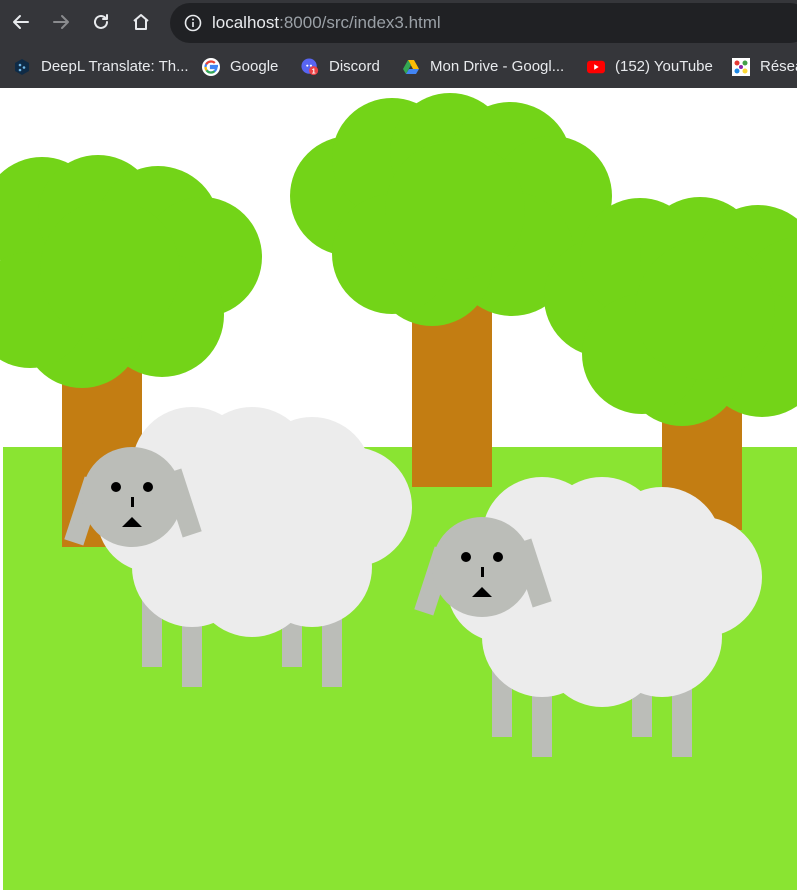 This screenshot has height=890, width=797. Describe the element at coordinates (778, 66) in the screenshot. I see `bookmark-label: Résea` at that location.